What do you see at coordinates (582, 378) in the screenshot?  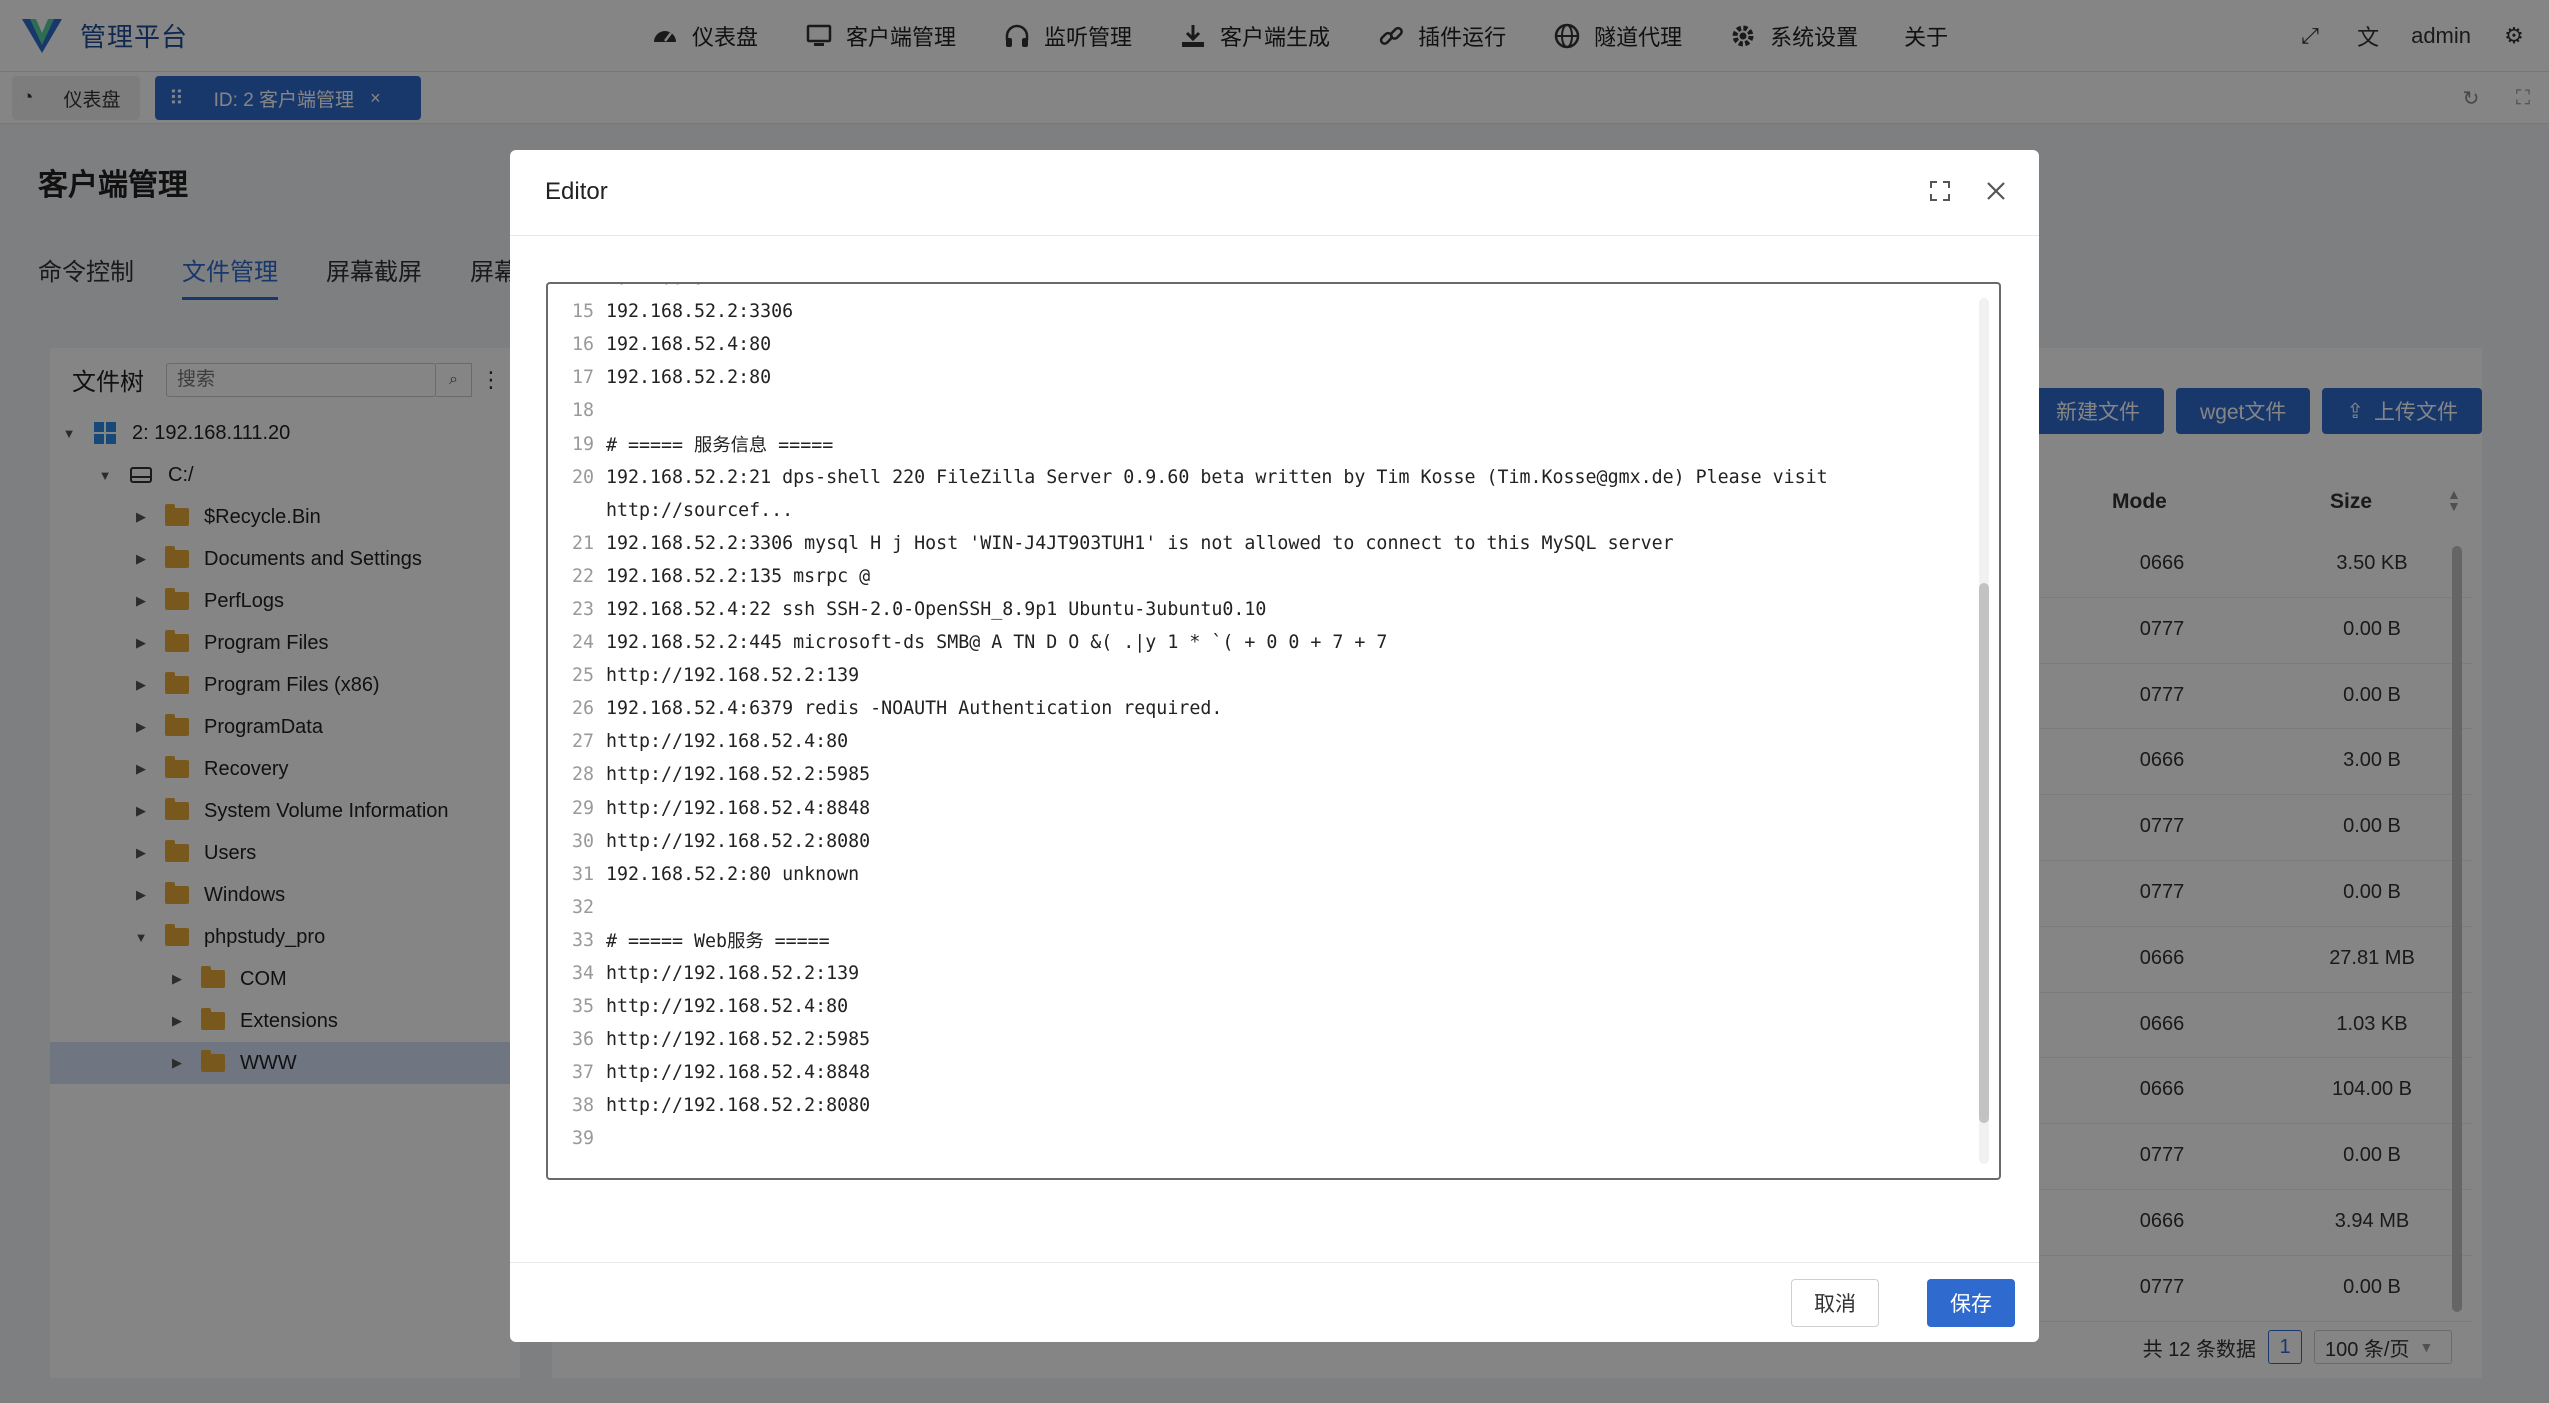 I see `line-number: 17` at bounding box center [582, 378].